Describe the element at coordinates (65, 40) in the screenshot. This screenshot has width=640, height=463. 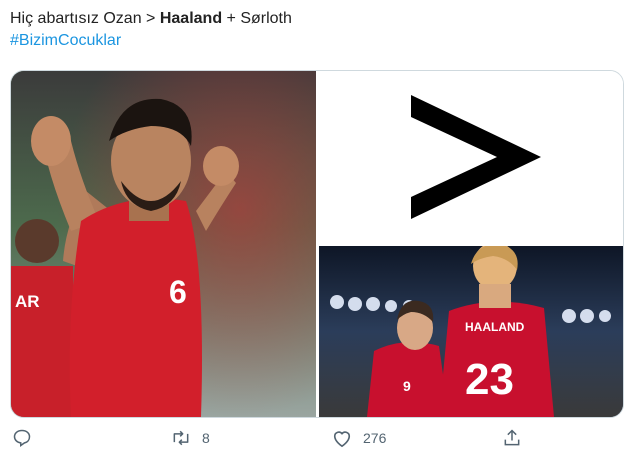
I see `hashtag-link: #BizimCocuklar` at that location.